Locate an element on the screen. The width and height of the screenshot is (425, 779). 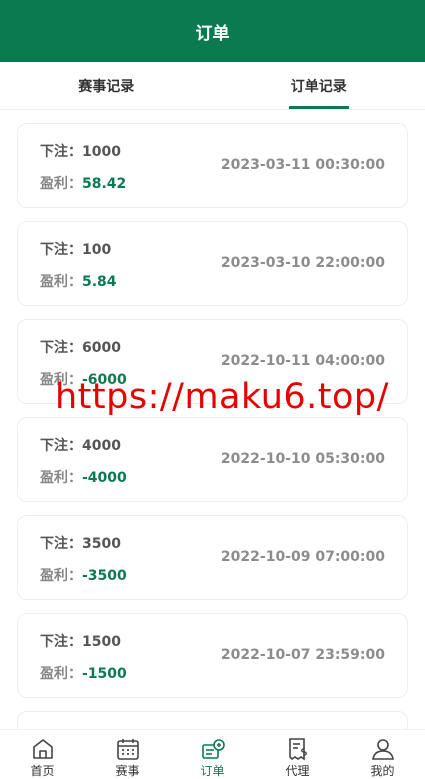
order-card: 下注：1500 盈利：-1500 2022-10-07 23:59:00 is located at coordinates (212, 655).